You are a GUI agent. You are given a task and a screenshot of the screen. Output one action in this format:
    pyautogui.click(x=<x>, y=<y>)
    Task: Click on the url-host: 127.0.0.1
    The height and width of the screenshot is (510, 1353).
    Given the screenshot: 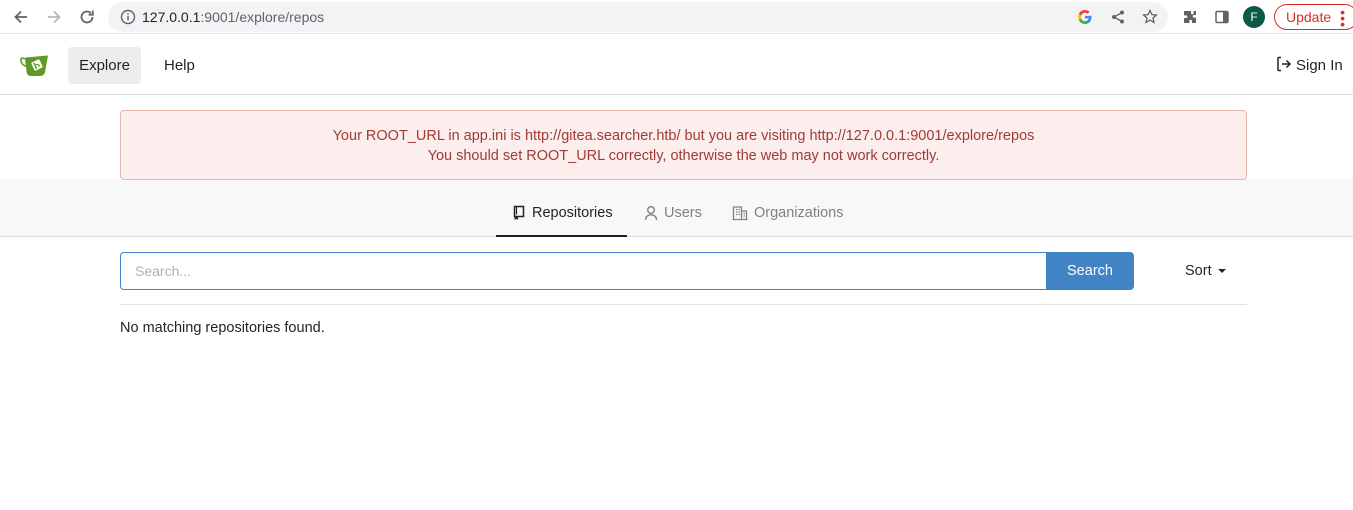 What is the action you would take?
    pyautogui.click(x=171, y=17)
    